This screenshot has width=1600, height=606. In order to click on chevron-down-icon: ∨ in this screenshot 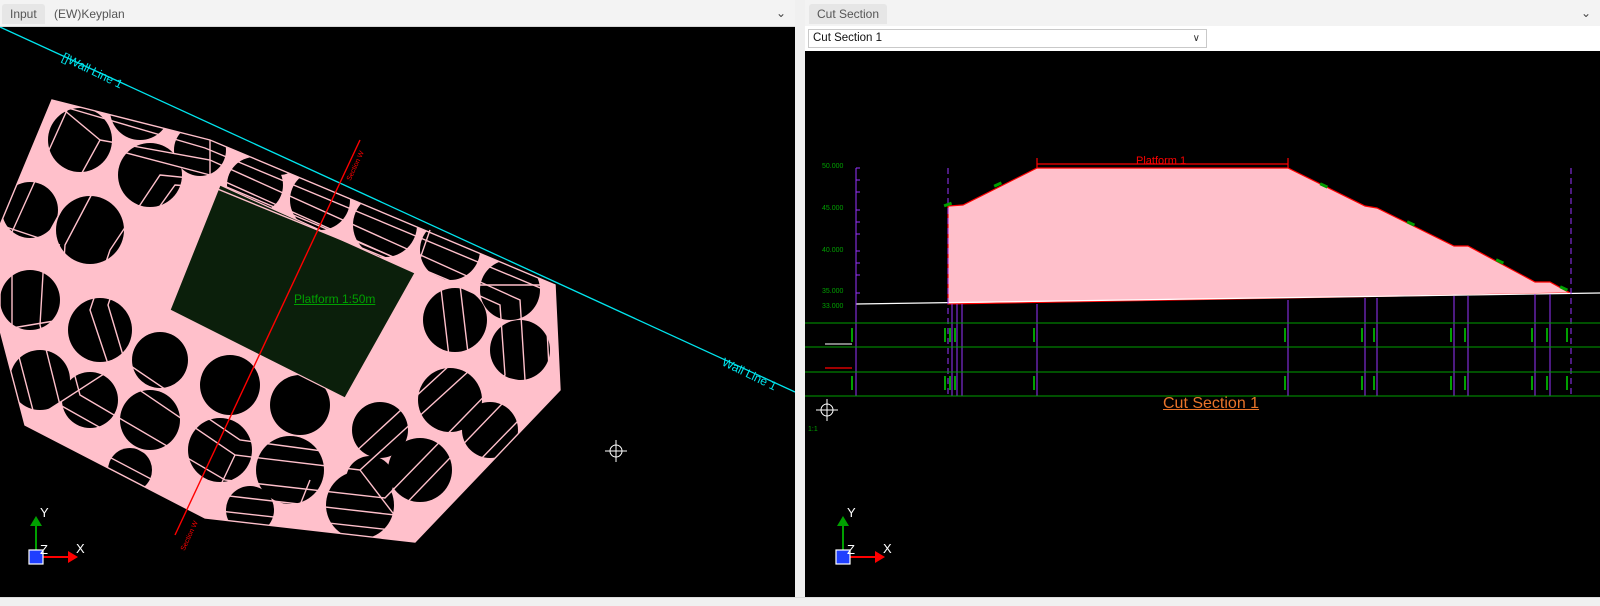, I will do `click(1196, 38)`.